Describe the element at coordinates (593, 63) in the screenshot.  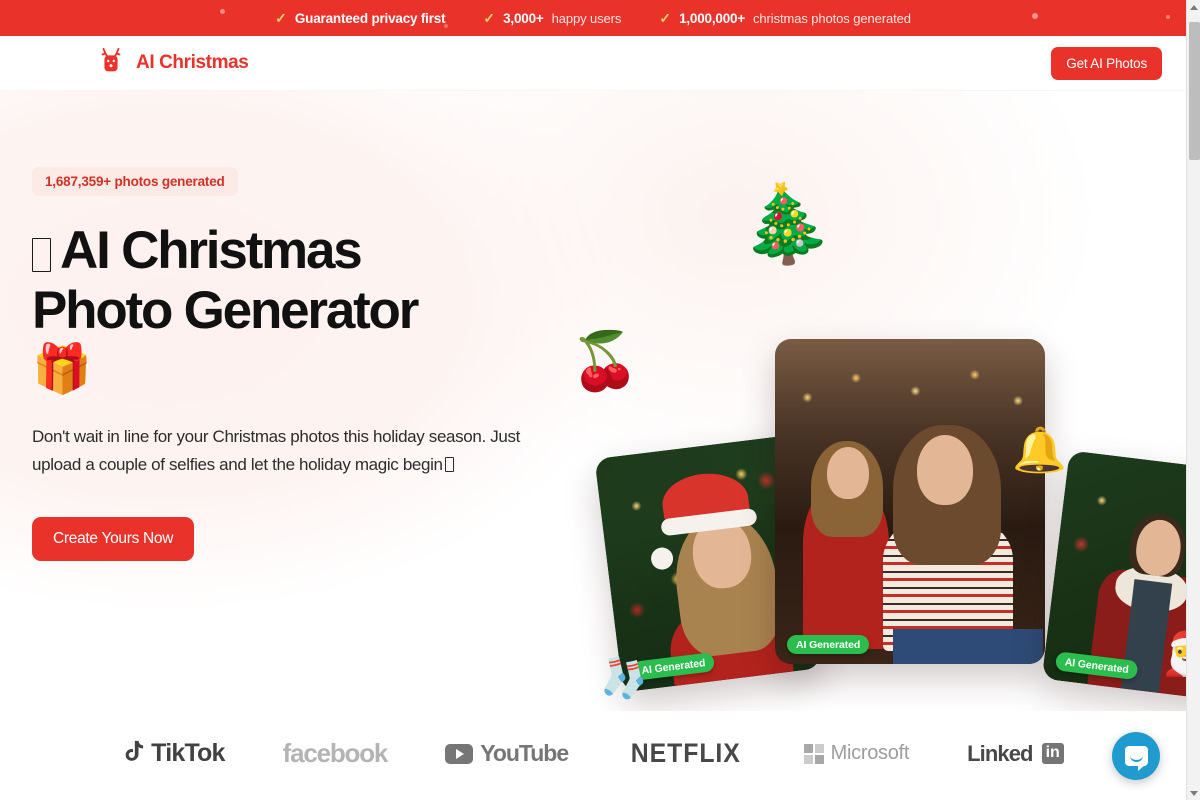
I see `site-header: AI Christmas Get AI Photos` at that location.